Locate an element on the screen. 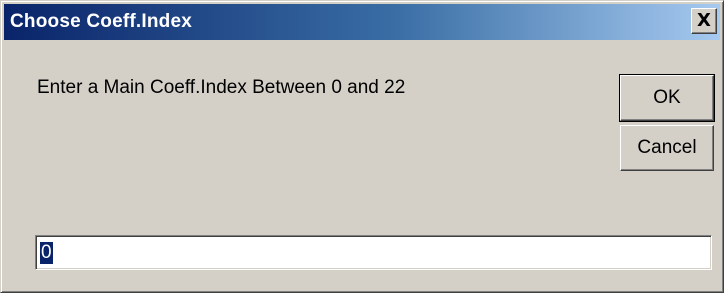  cancel-button-label: Cancel is located at coordinates (667, 147).